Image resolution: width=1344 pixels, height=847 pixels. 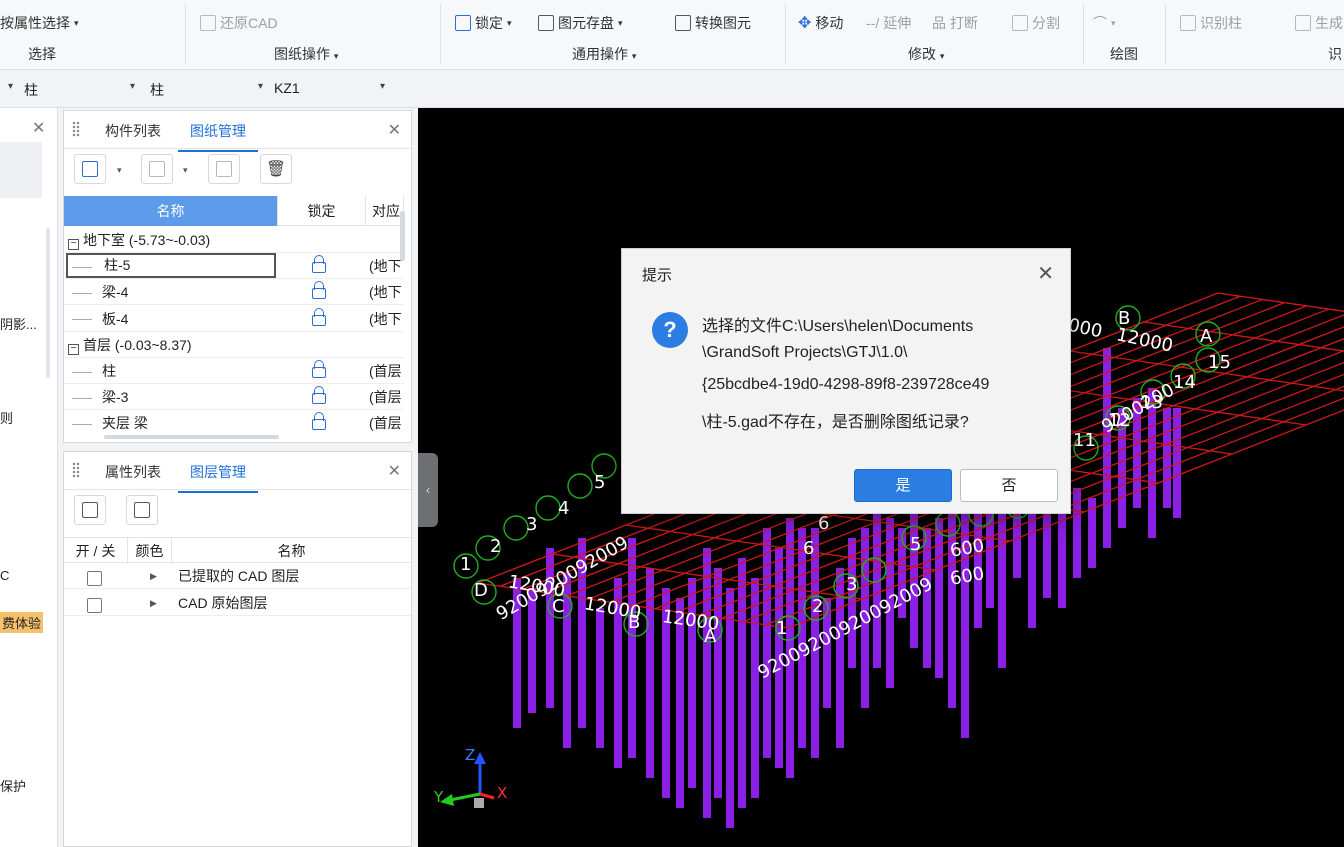 I want to click on identify-column-button: 识别柱, so click(x=1211, y=23).